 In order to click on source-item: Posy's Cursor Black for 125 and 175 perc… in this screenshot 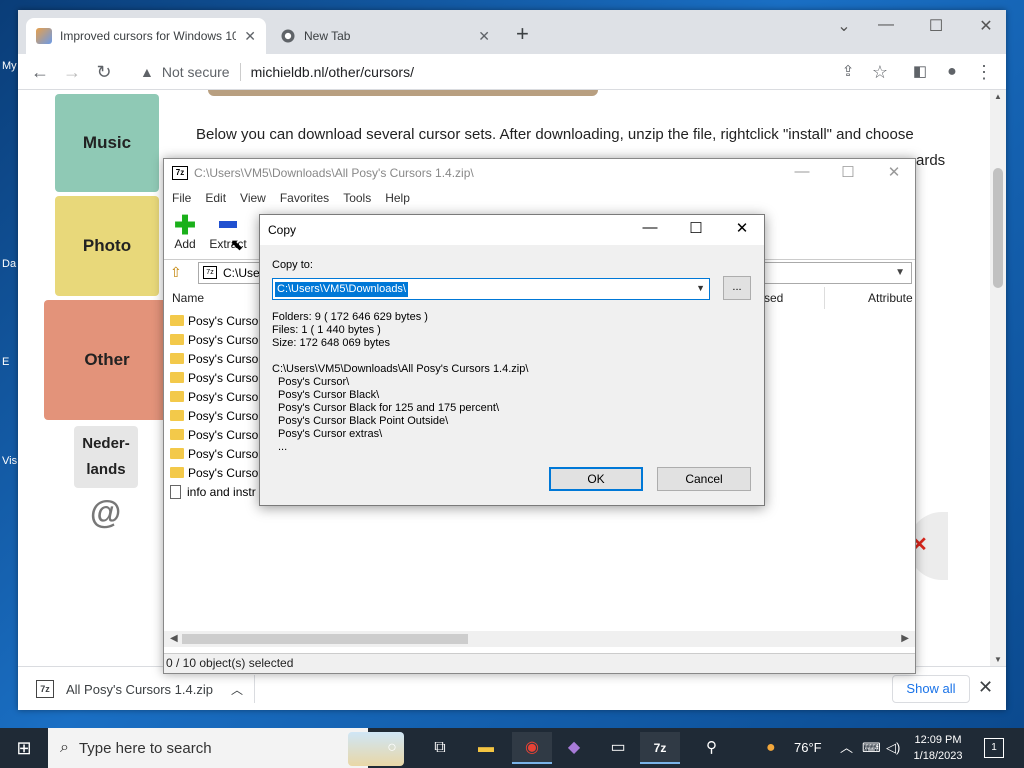, I will do `click(388, 408)`.